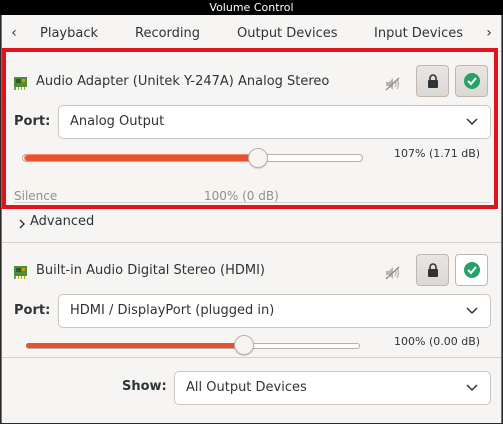 Image resolution: width=503 pixels, height=424 pixels. Describe the element at coordinates (144, 386) in the screenshot. I see `show-label: Show:` at that location.